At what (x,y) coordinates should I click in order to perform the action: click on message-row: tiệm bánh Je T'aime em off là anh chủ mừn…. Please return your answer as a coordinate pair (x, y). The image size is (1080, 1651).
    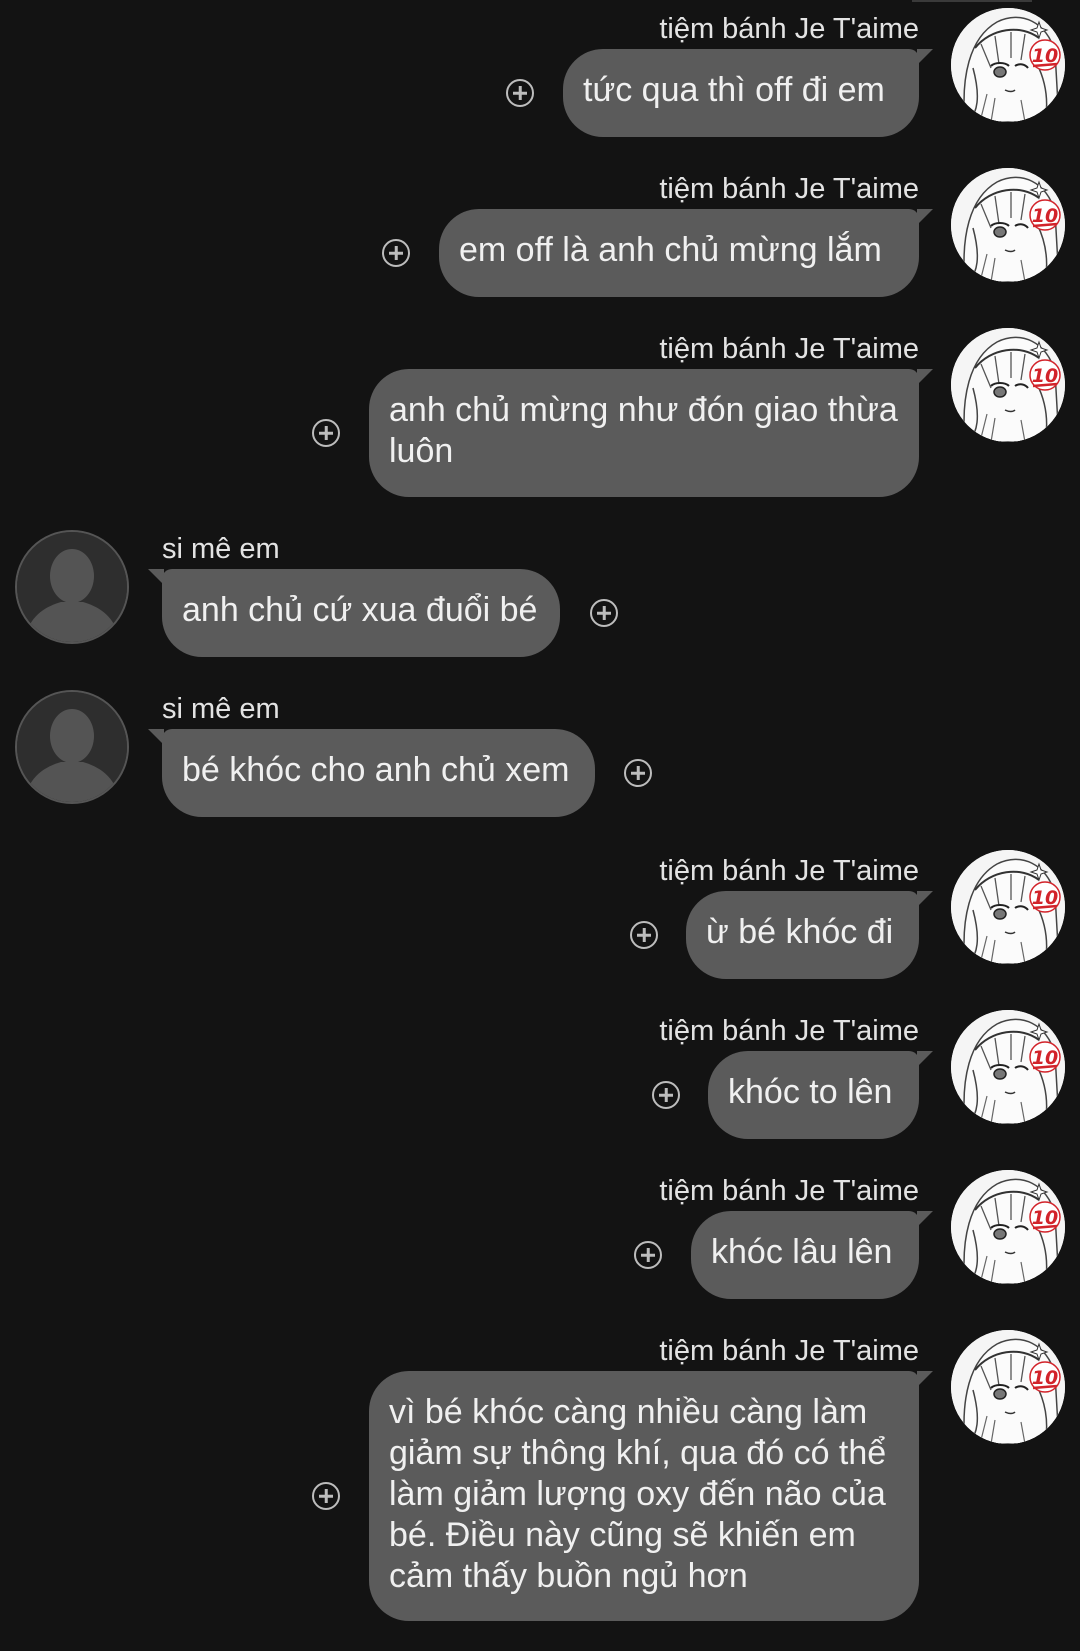
    Looking at the image, I should click on (540, 239).